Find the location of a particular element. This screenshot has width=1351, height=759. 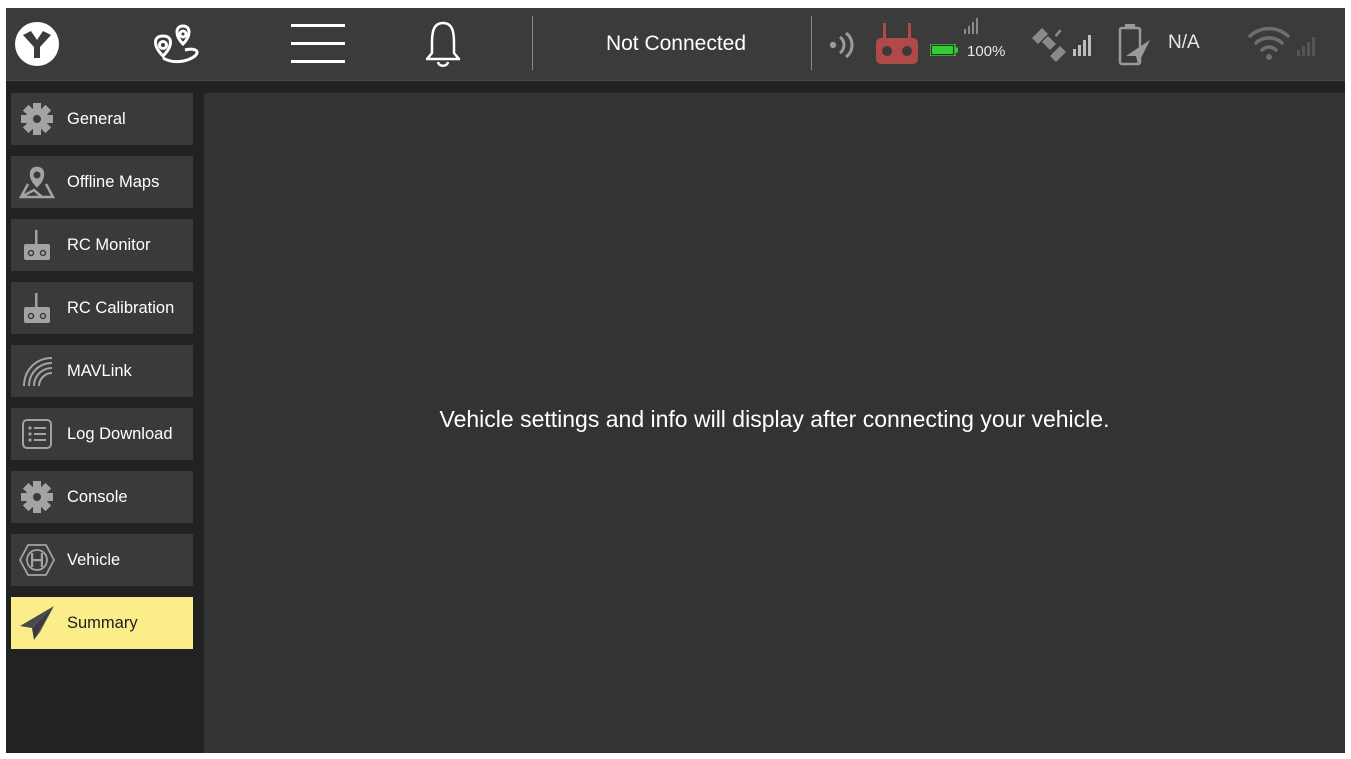

map-pin-icon is located at coordinates (37, 182).